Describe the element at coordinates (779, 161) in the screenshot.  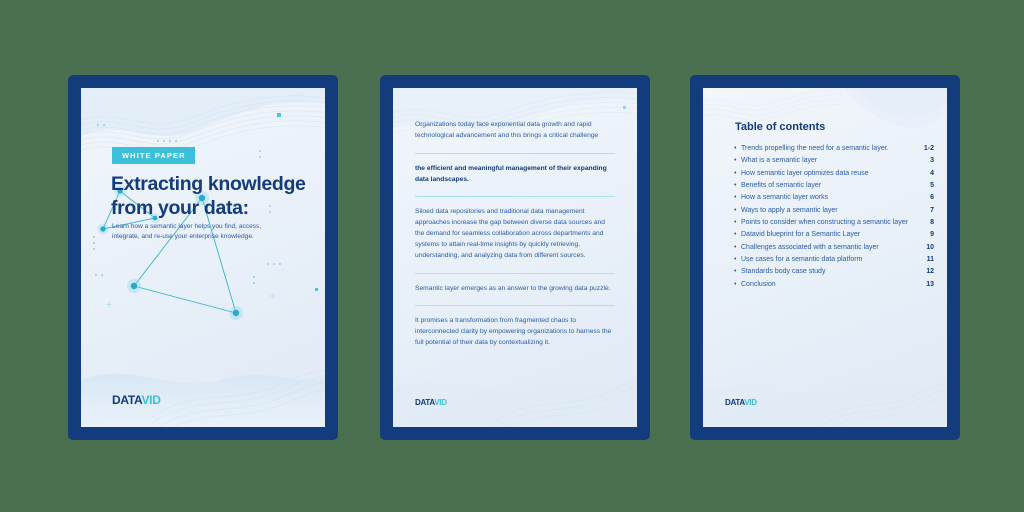
I see `toc-entry-label: What is a semantic layer` at that location.